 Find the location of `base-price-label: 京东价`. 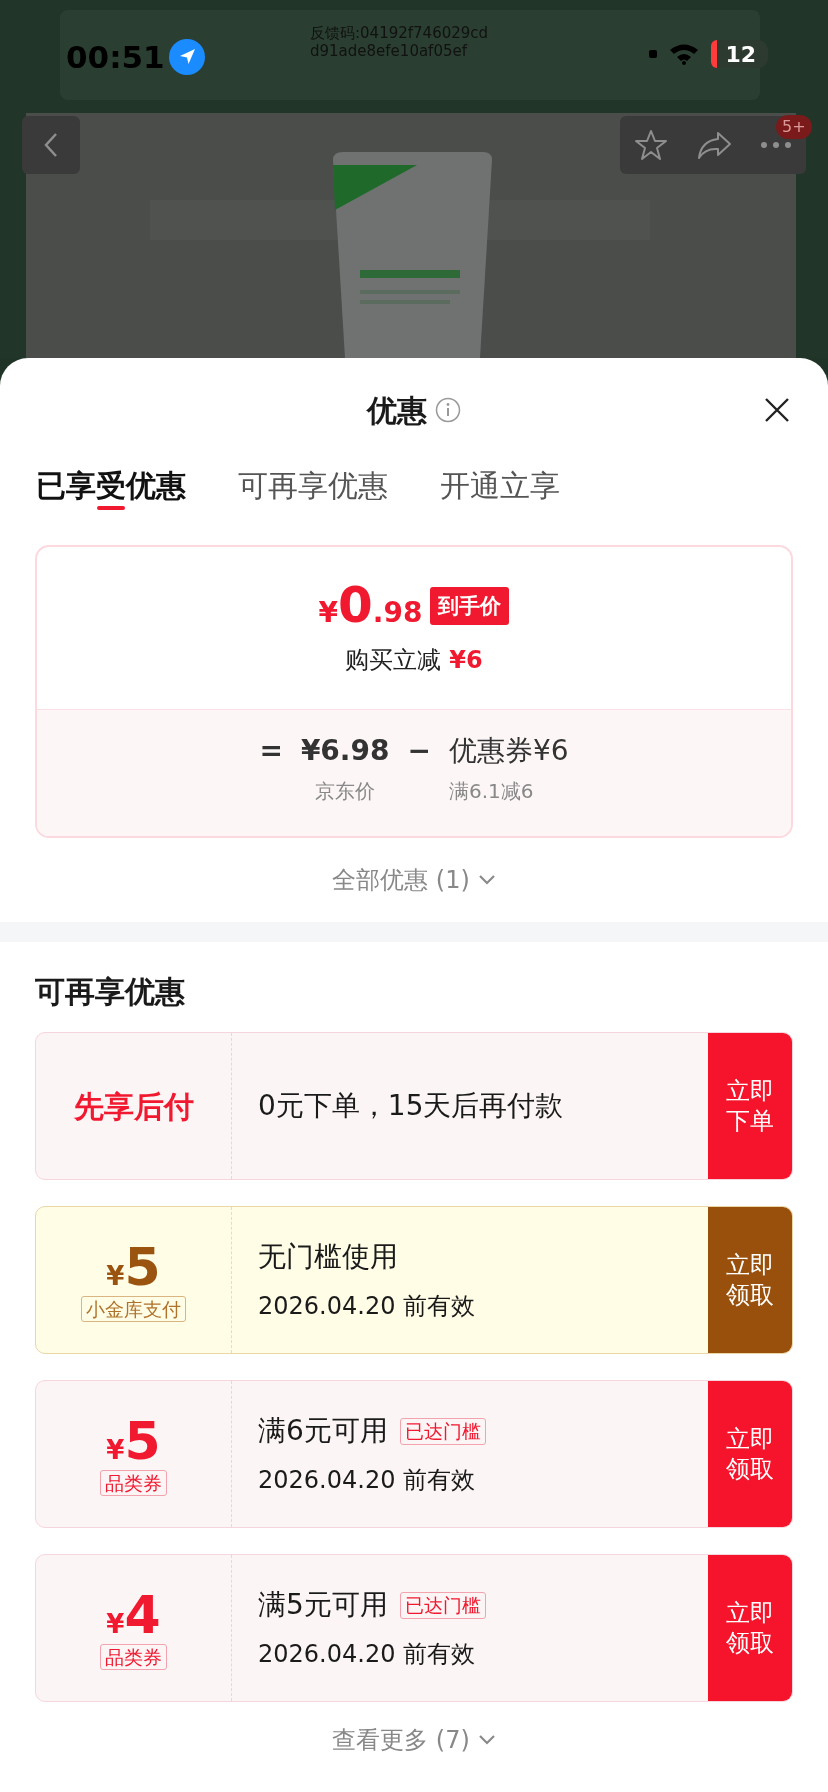

base-price-label: 京东价 is located at coordinates (345, 791).